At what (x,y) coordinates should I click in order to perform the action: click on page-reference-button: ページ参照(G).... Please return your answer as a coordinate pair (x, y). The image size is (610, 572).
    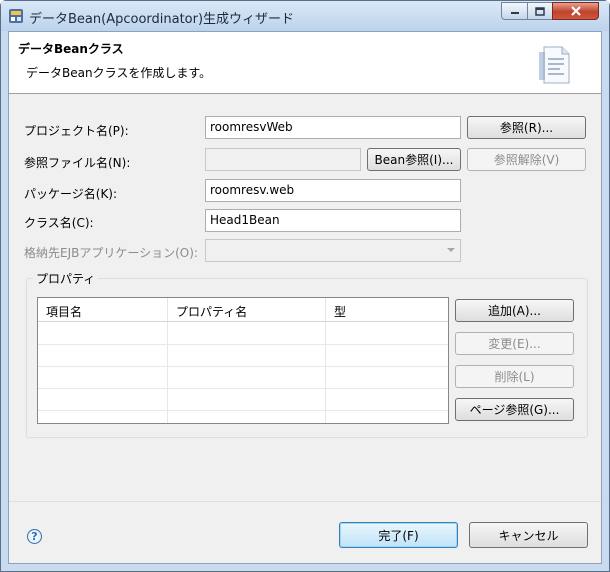
    Looking at the image, I should click on (514, 409).